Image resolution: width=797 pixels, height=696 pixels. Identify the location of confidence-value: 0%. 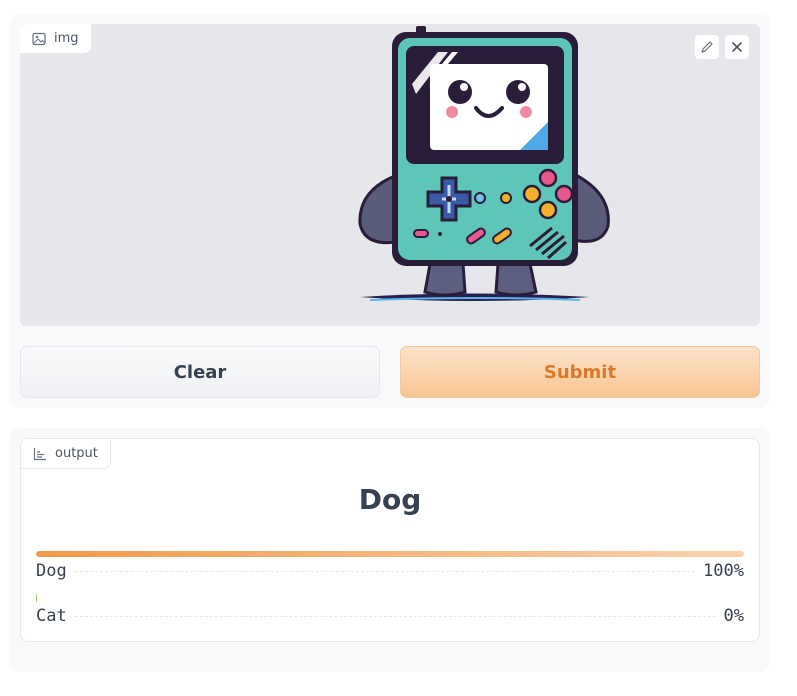
(733, 616).